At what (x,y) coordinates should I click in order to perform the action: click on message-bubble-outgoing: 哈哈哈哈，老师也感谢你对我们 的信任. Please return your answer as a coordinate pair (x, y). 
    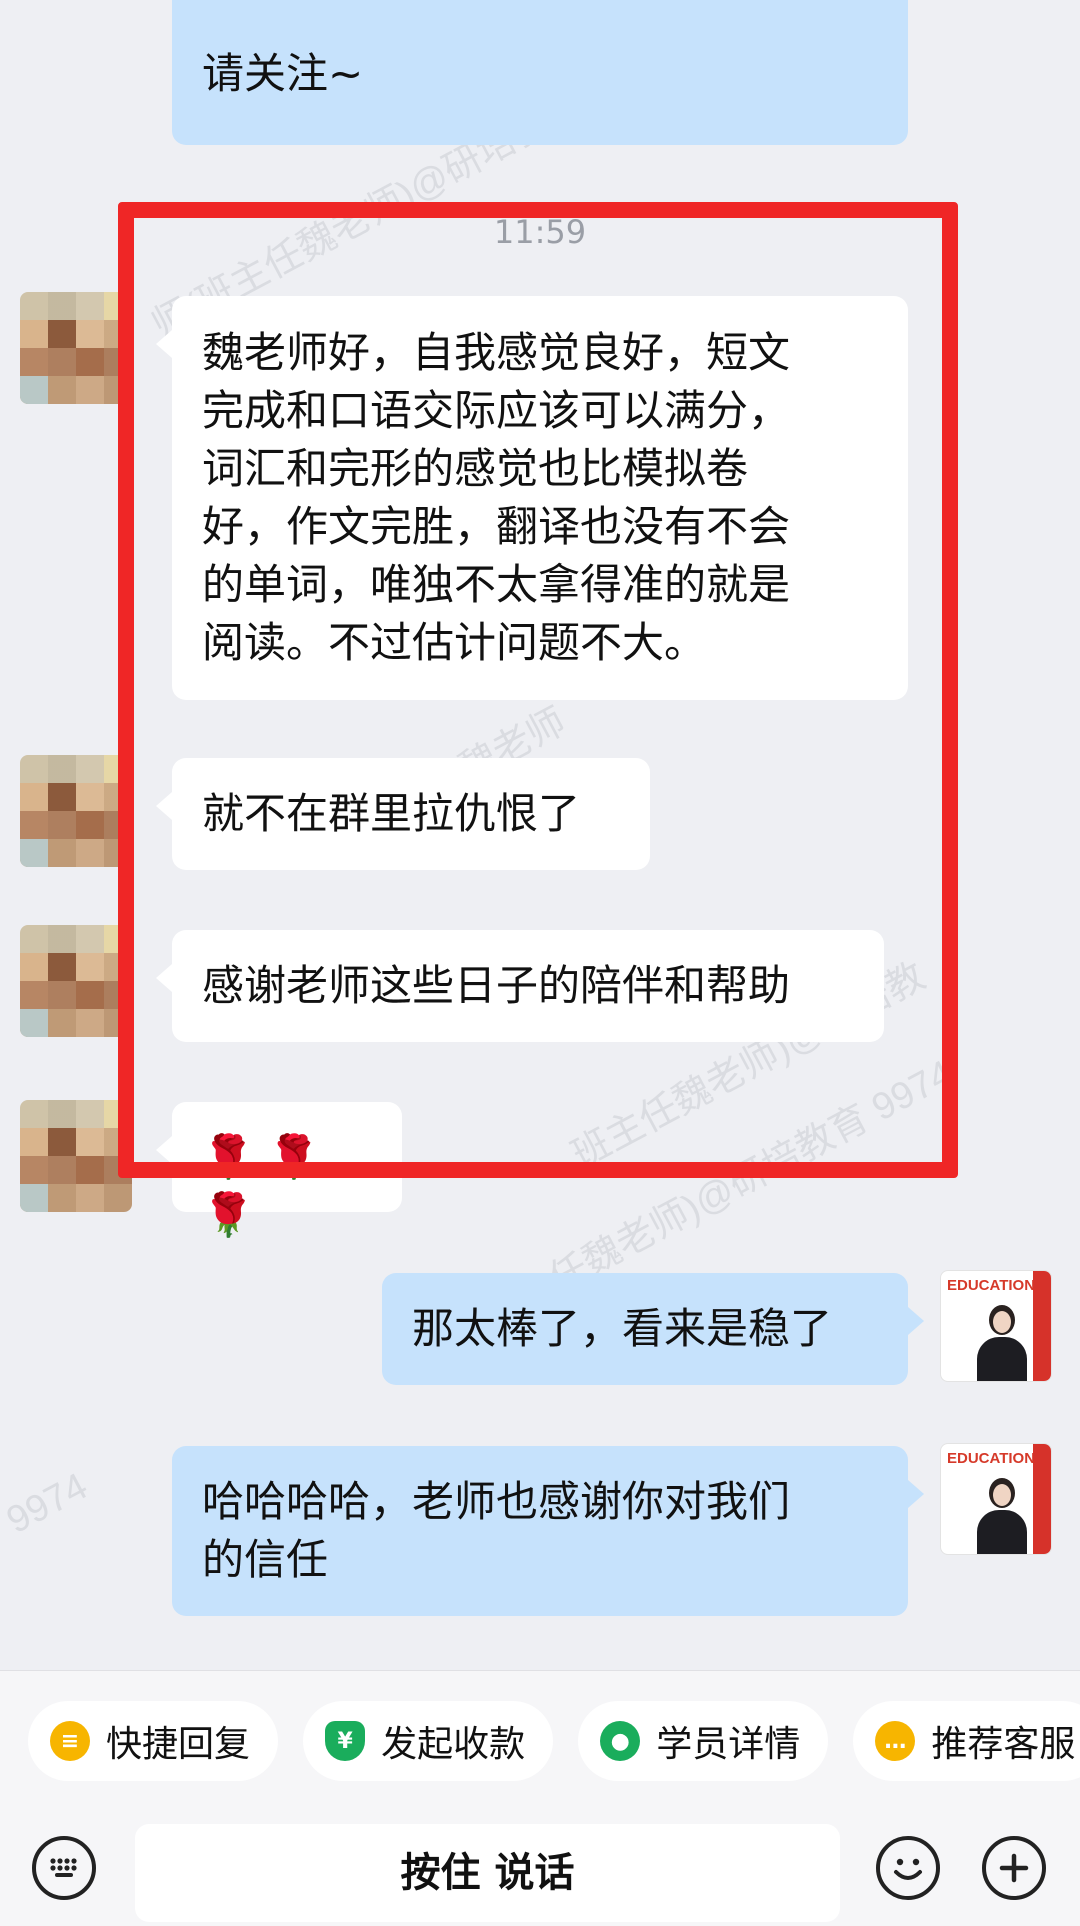
    Looking at the image, I should click on (548, 1531).